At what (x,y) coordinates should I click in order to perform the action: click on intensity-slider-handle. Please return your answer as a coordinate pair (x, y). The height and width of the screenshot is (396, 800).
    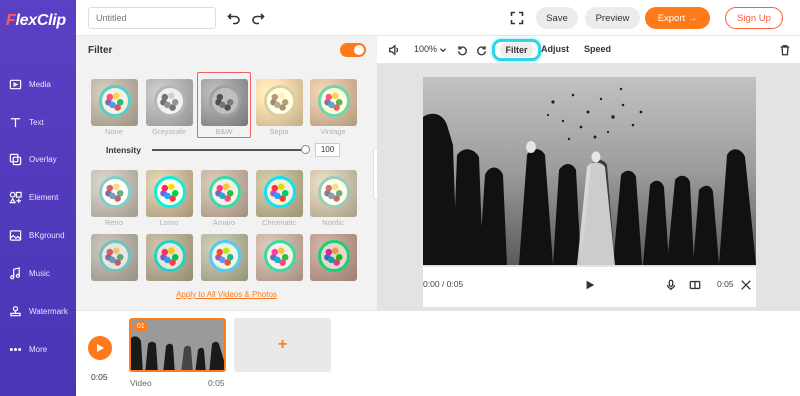
    Looking at the image, I should click on (305, 149).